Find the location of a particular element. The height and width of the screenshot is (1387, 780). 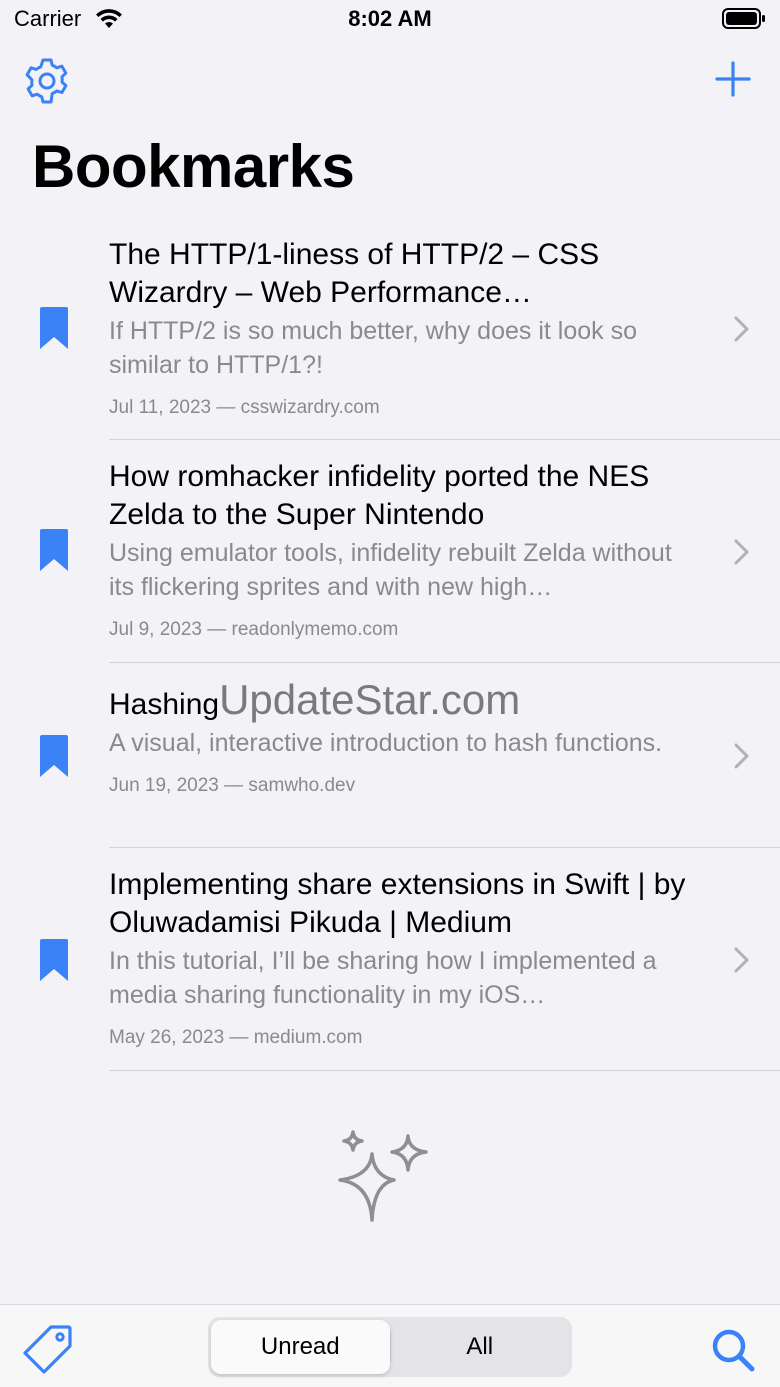

page-title: Bookmarks is located at coordinates (193, 166).